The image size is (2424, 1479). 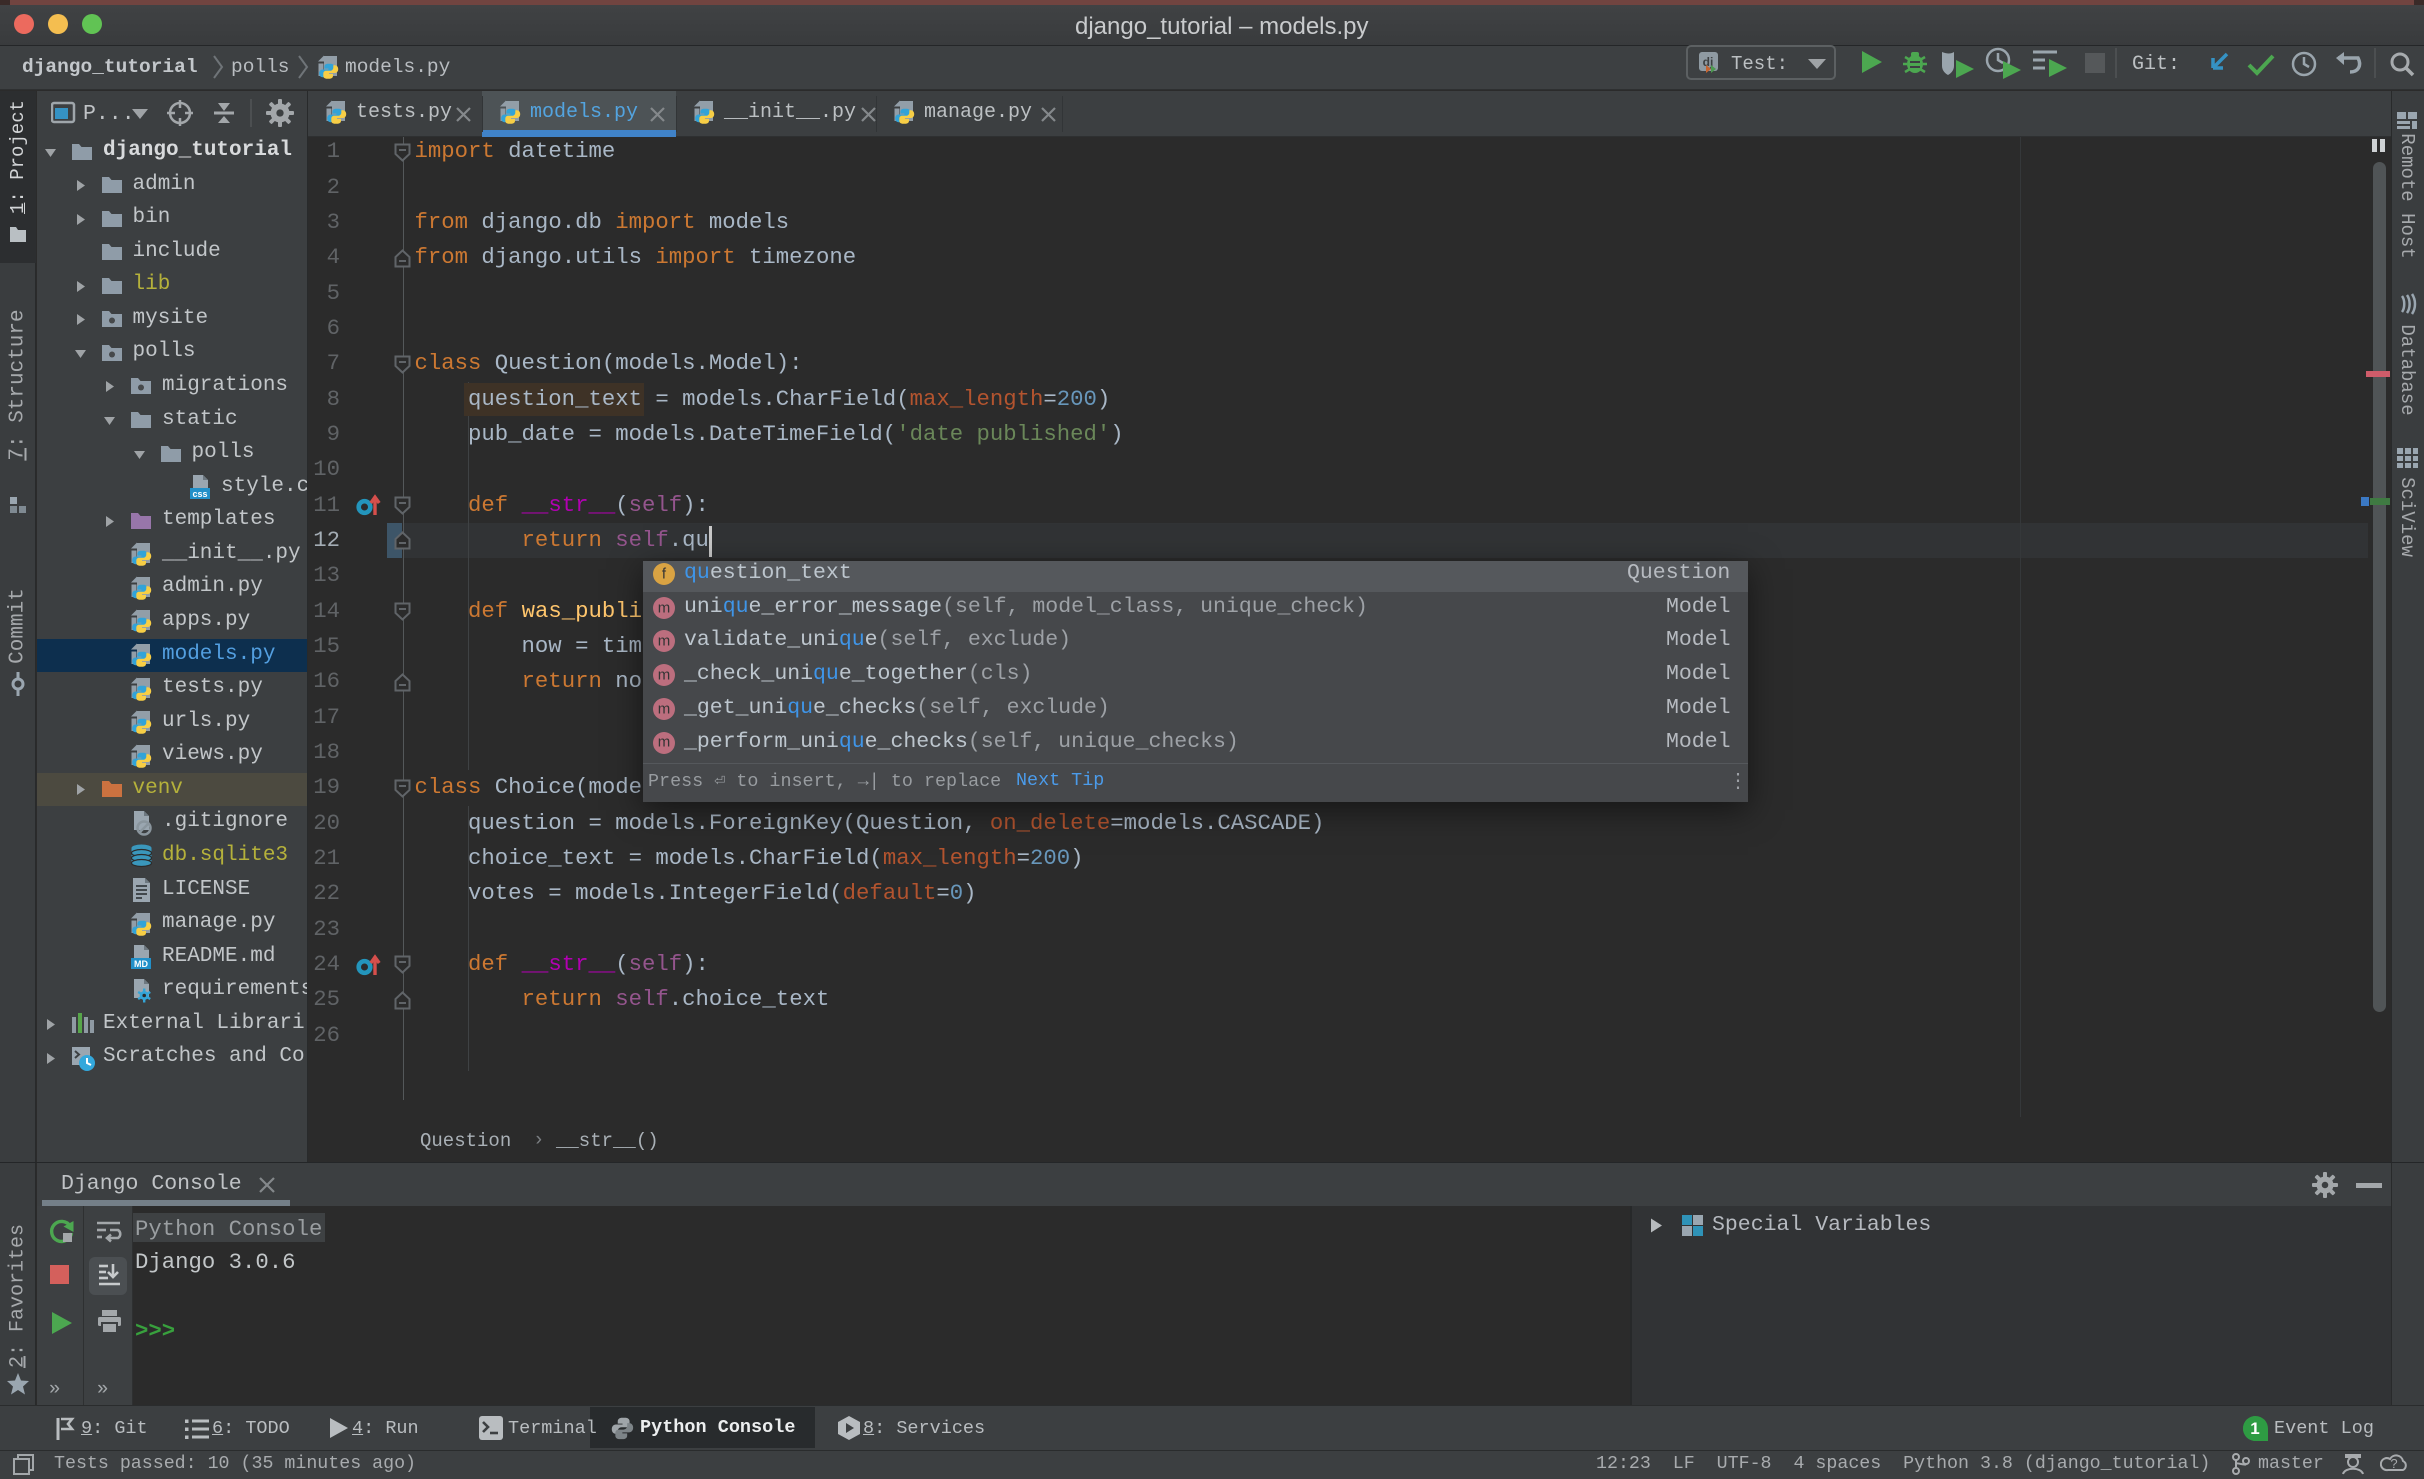 I want to click on svg-text: css, so click(x=199, y=494).